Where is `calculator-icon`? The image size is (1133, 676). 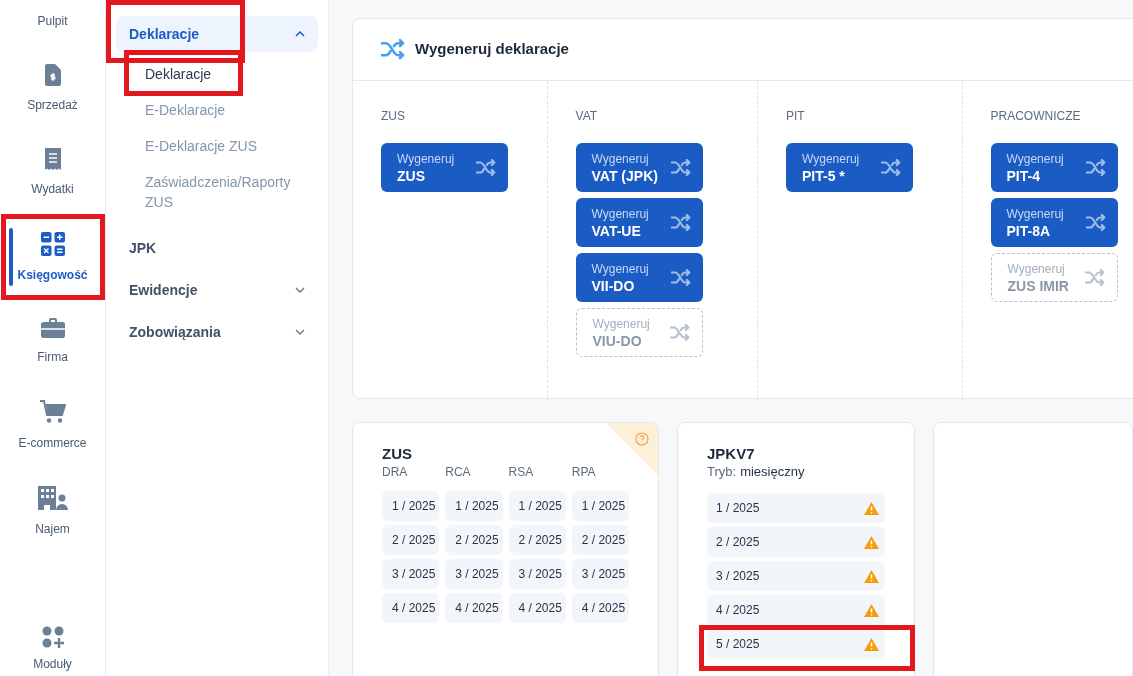
calculator-icon is located at coordinates (52, 244).